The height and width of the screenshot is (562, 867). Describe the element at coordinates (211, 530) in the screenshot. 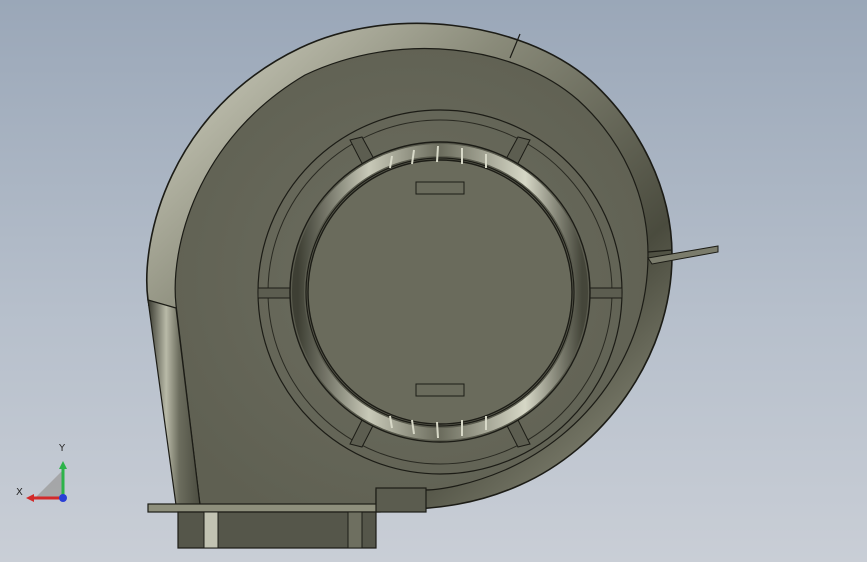

I see `connector-highlight` at that location.